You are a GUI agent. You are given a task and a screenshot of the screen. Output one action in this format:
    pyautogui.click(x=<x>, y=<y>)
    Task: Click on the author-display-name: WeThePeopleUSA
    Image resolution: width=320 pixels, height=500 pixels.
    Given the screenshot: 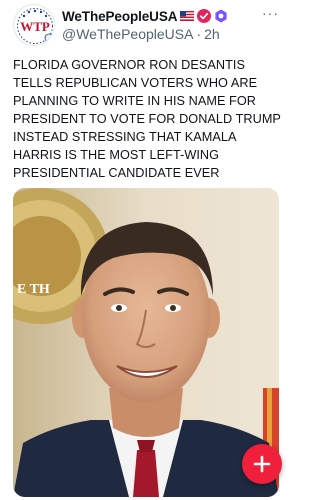 What is the action you would take?
    pyautogui.click(x=119, y=16)
    